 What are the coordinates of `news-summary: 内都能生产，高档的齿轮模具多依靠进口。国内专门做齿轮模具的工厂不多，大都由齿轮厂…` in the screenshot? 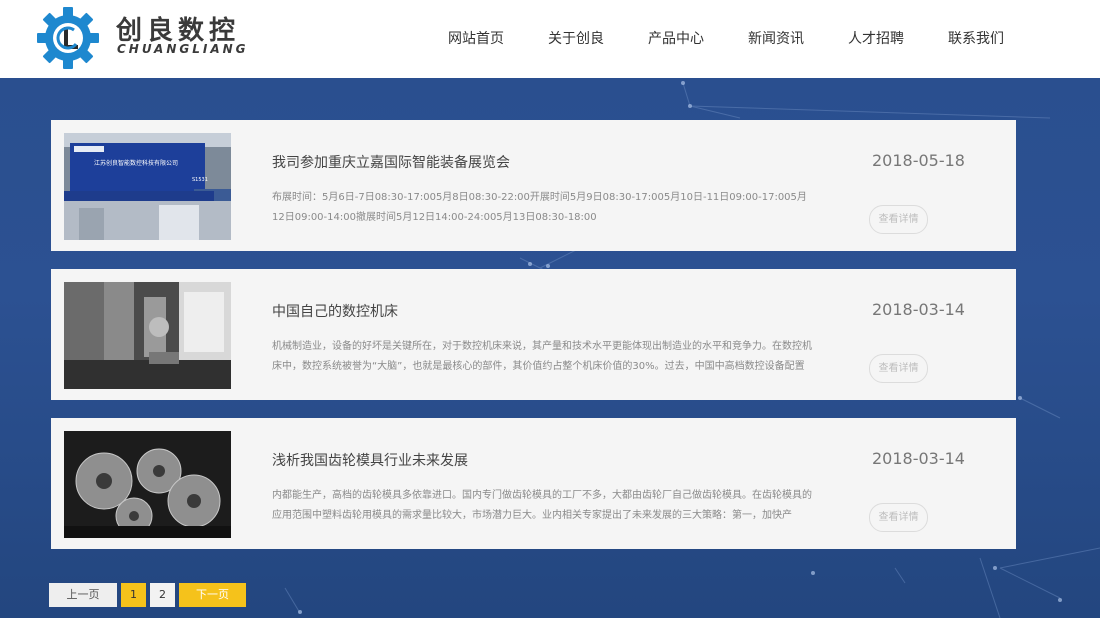 It's located at (542, 505).